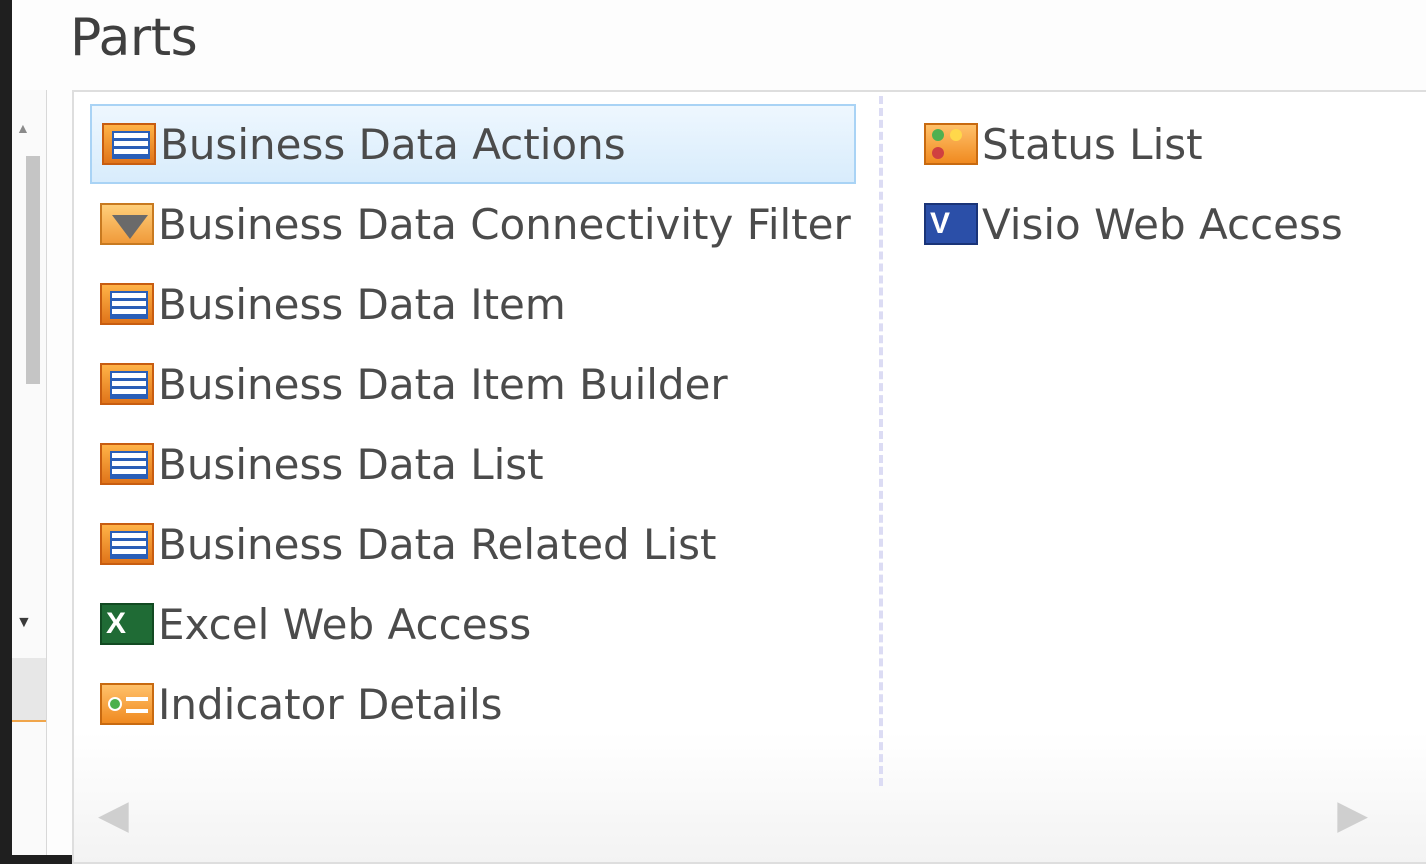 This screenshot has height=864, width=1426. I want to click on part-item-business-data-item-builder: Business Data Item Builder, so click(473, 384).